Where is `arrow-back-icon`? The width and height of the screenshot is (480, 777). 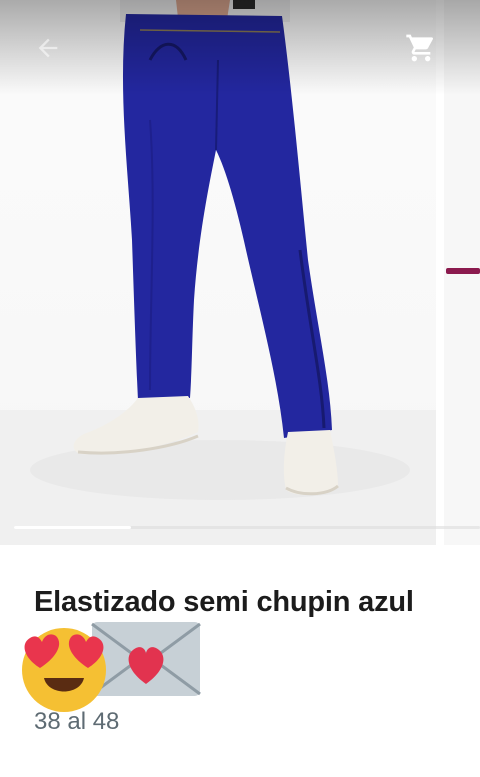
arrow-back-icon is located at coordinates (48, 48).